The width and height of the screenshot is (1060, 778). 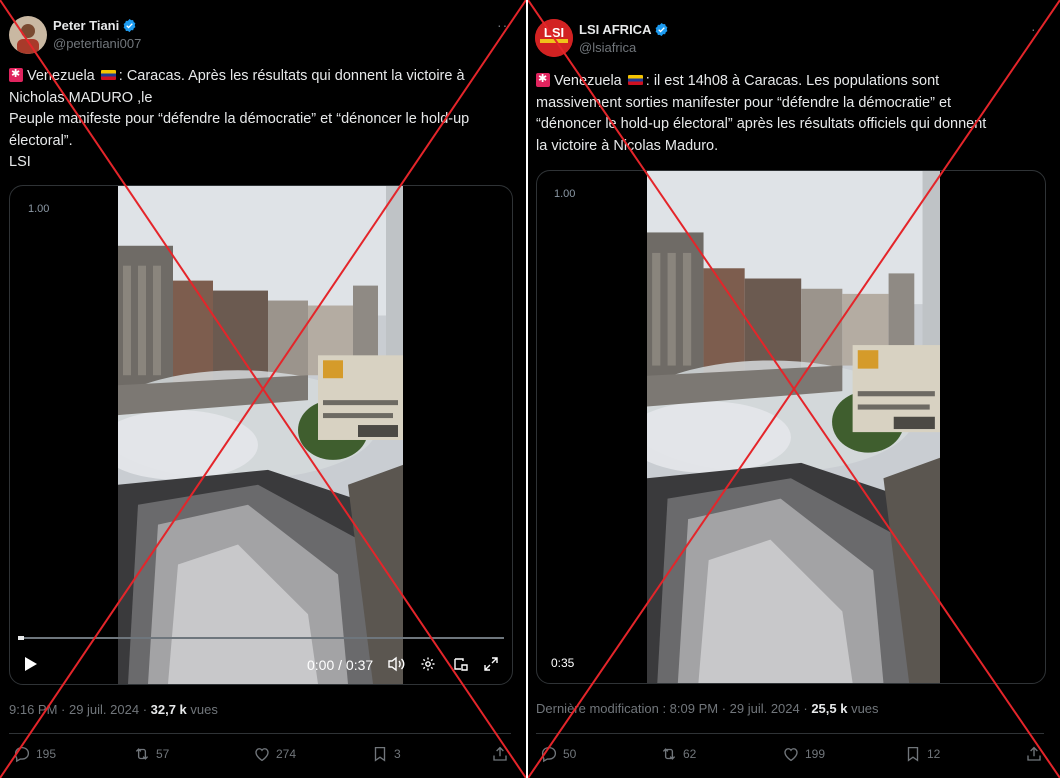 I want to click on views-count: 25,5 k, so click(x=829, y=708).